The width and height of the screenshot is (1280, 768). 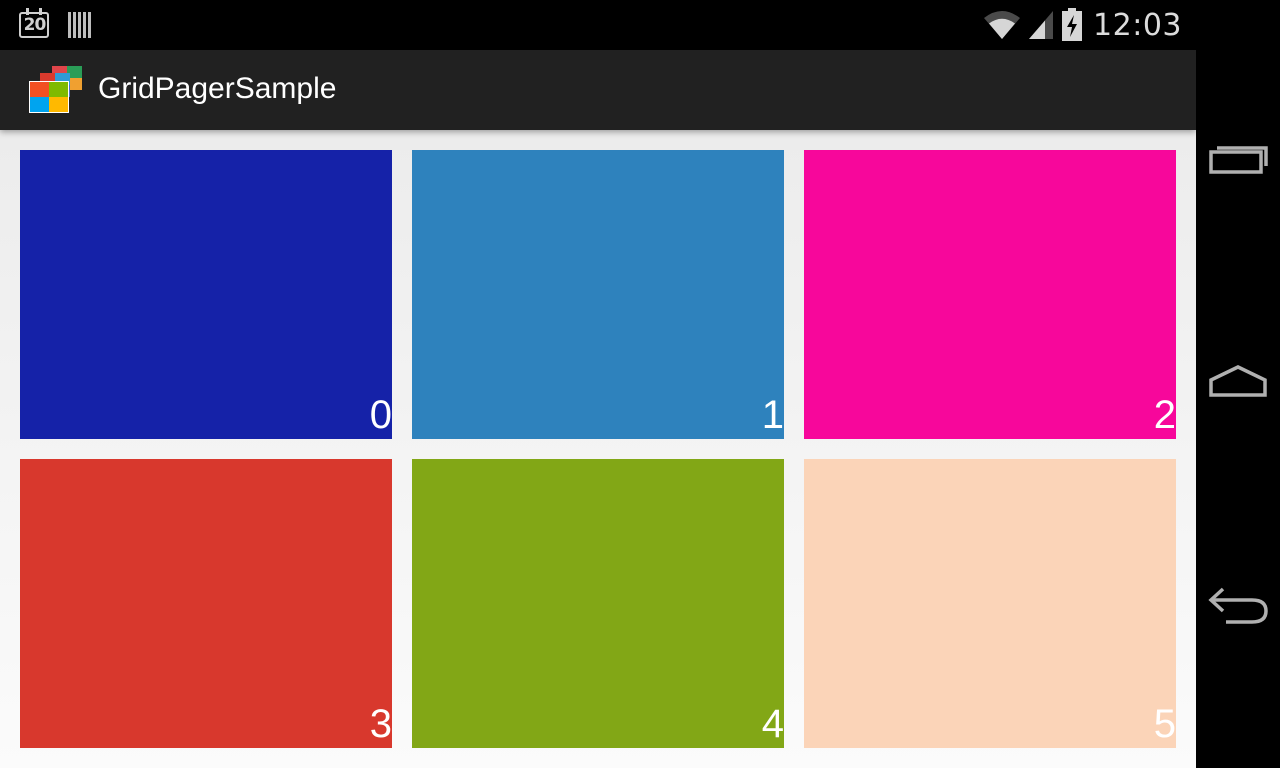 What do you see at coordinates (206, 603) in the screenshot?
I see `grid-tile: 3` at bounding box center [206, 603].